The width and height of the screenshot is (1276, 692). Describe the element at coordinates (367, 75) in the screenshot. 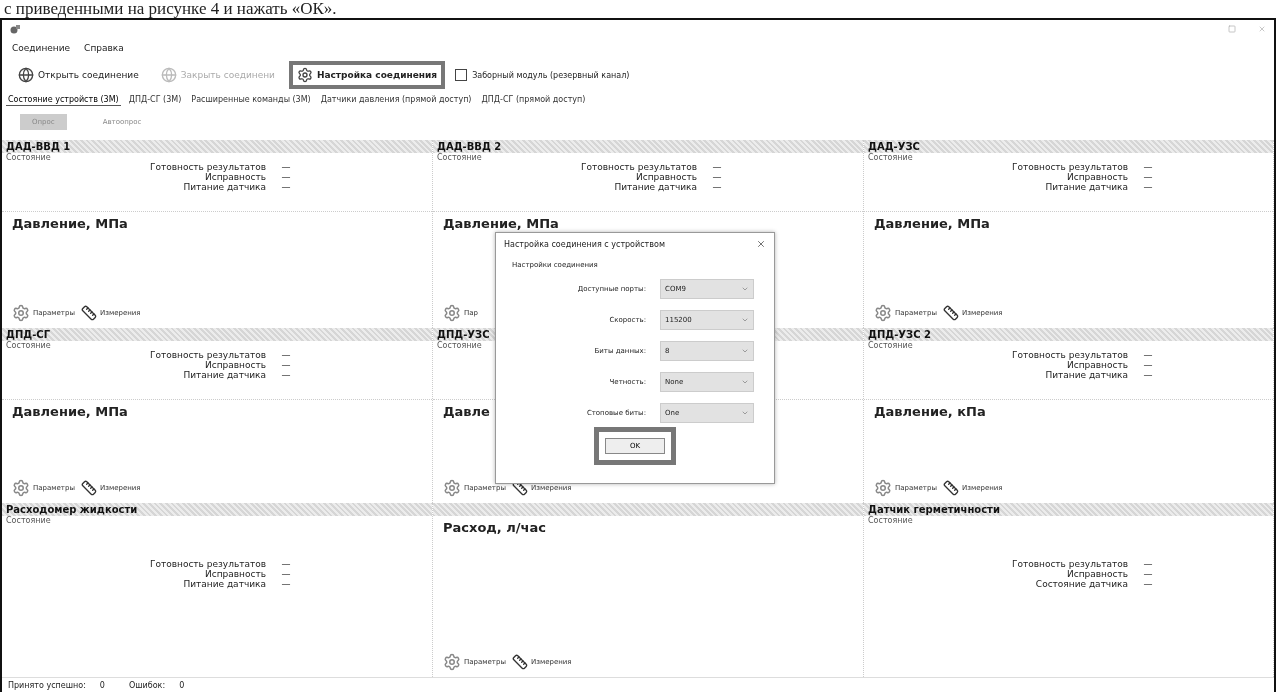

I see `toolbar-button: Настройка соединения` at that location.